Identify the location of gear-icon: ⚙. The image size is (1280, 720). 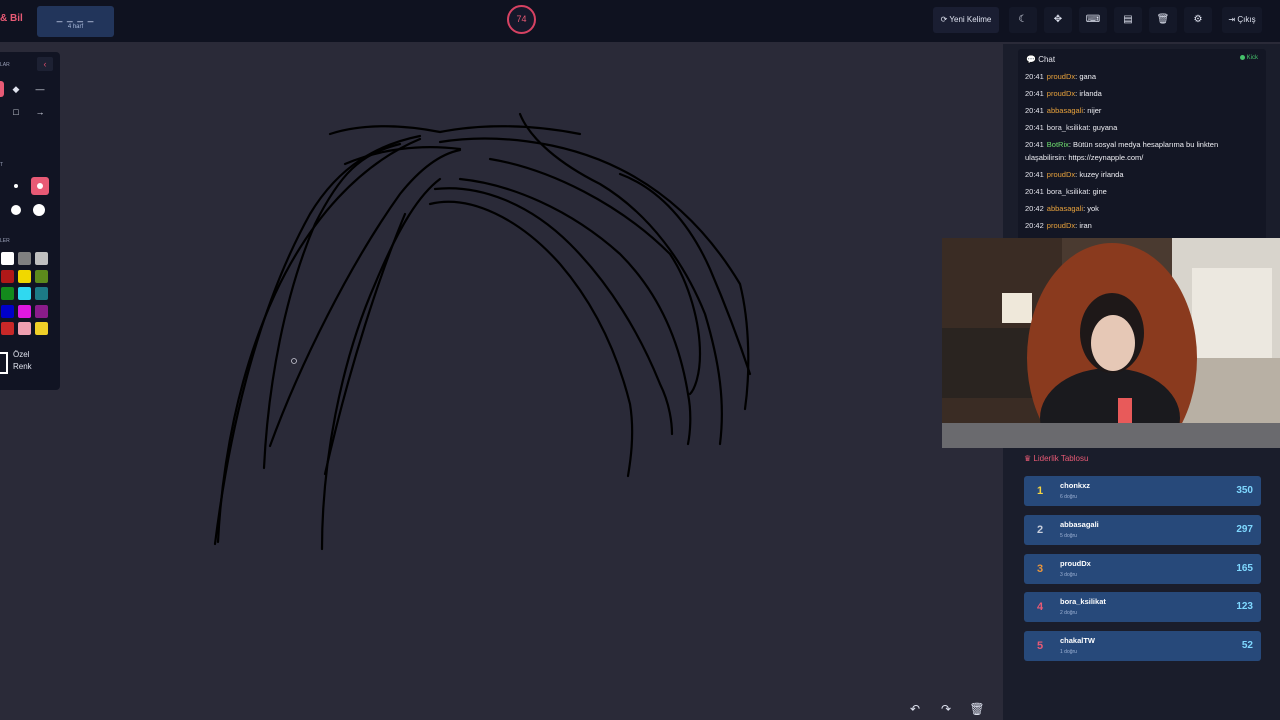
(1198, 19).